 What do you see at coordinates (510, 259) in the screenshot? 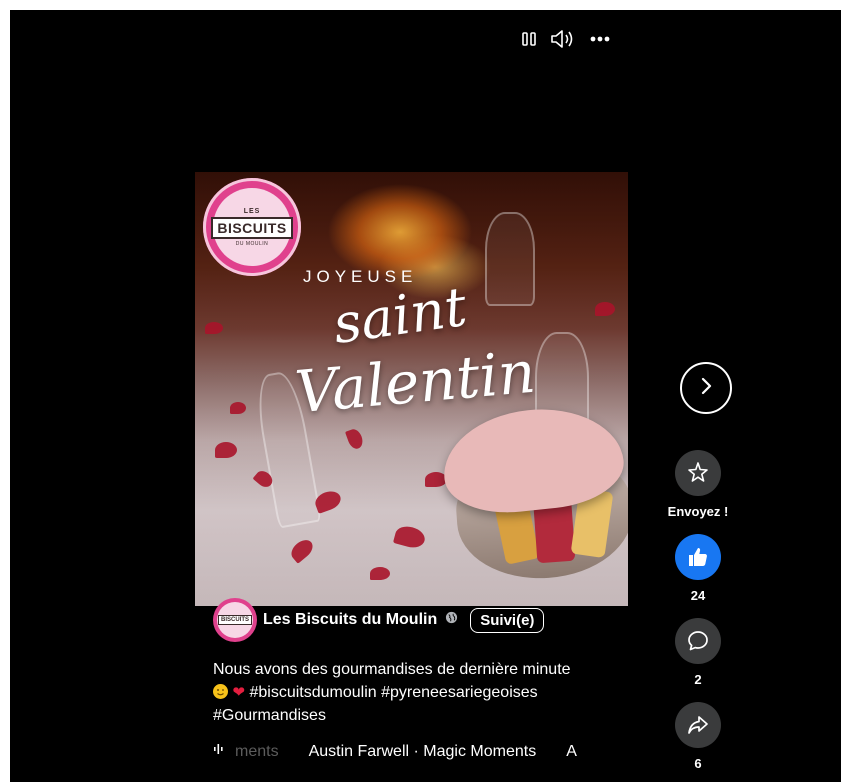
I see `wine-glass` at bounding box center [510, 259].